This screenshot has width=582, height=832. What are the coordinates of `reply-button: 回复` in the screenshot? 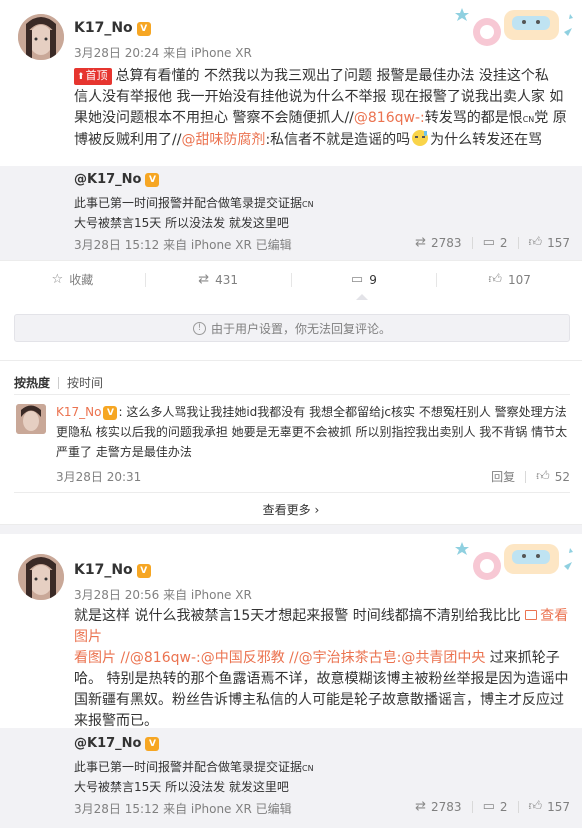 It's located at (503, 476).